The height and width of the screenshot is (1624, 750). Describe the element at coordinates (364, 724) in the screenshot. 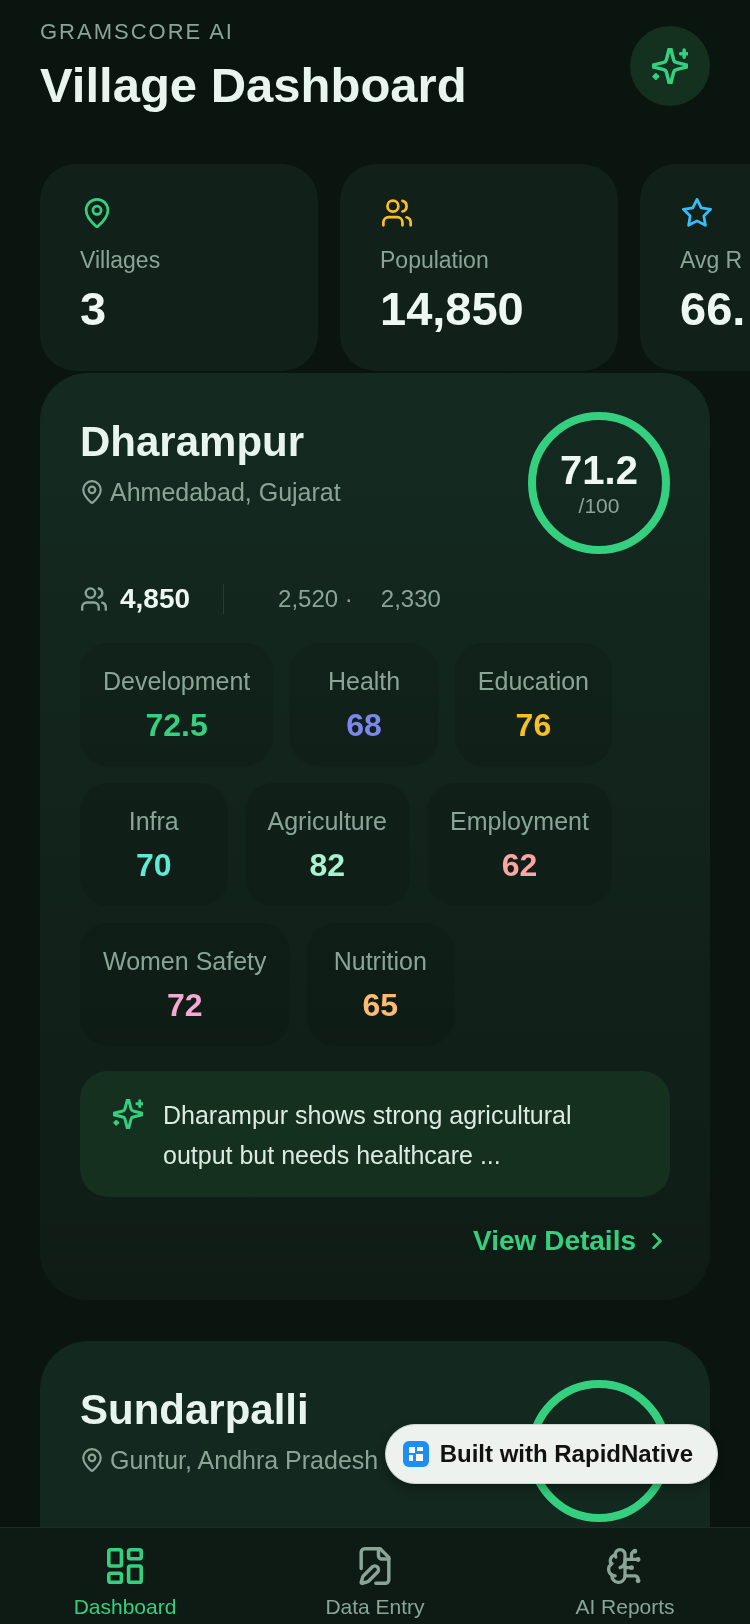

I see `metric-value: 68` at that location.